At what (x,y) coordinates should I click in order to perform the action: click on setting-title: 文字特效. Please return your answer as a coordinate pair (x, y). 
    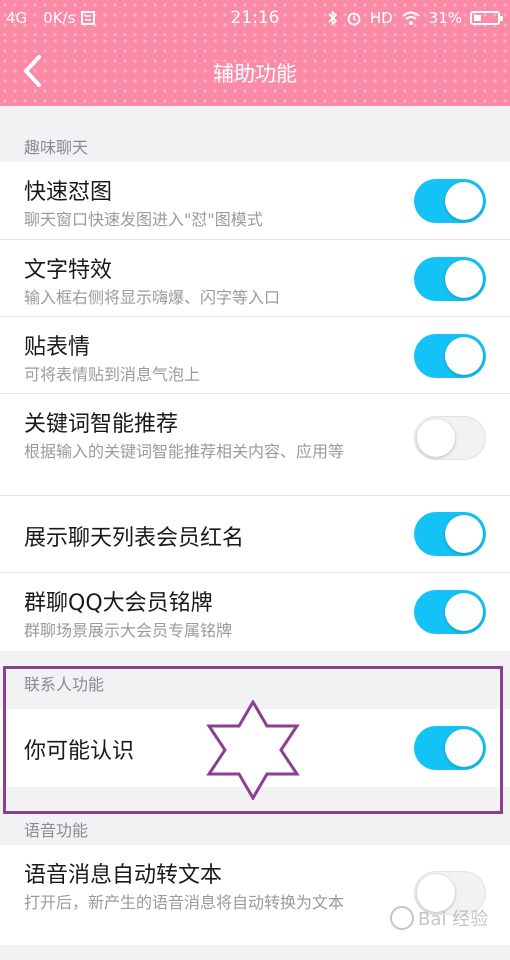
    Looking at the image, I should click on (68, 270).